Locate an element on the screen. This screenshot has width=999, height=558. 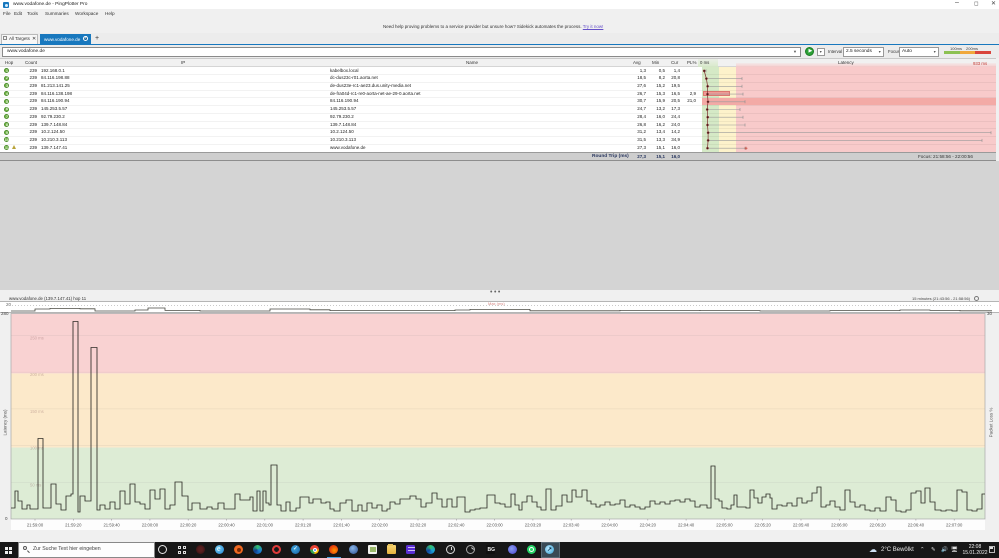
svg-text: 22:04:40 is located at coordinates (686, 525).